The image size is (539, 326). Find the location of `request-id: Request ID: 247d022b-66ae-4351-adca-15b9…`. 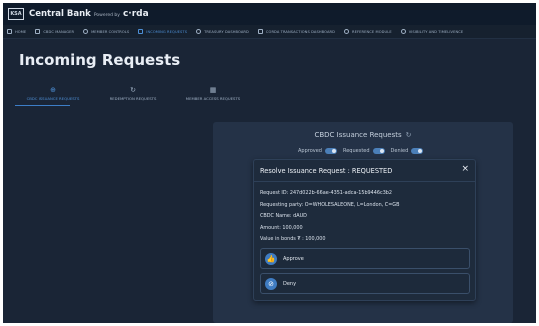

request-id: Request ID: 247d022b-66ae-4351-adca-15b9… is located at coordinates (326, 193).